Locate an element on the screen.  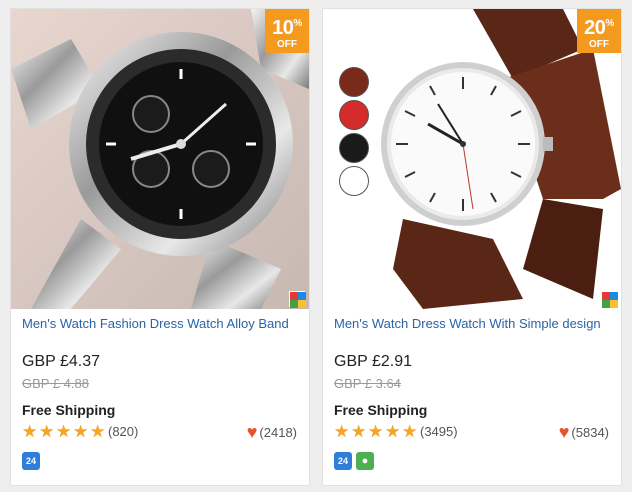
discount-badge: 10% OFF is located at coordinates (287, 31).